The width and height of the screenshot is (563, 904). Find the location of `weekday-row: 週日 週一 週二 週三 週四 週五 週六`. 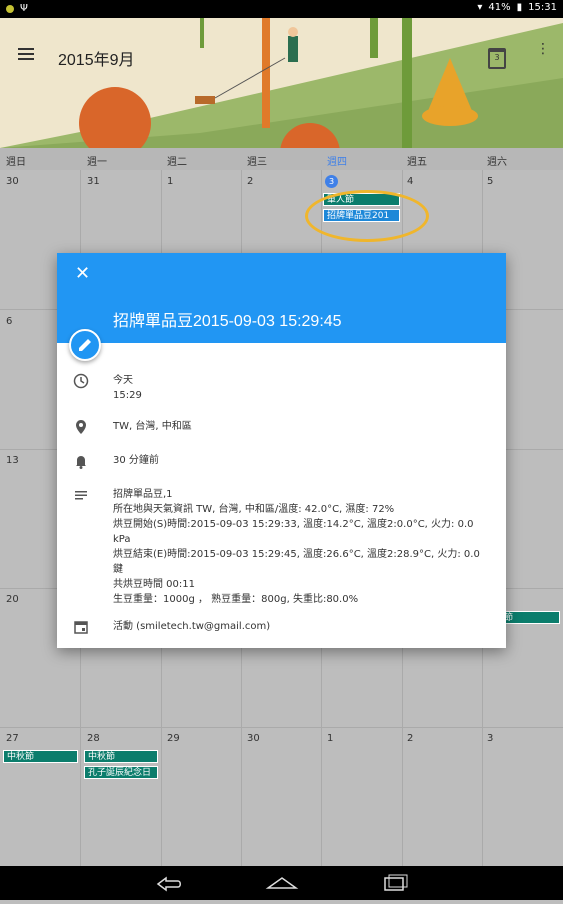

weekday-row: 週日 週一 週二 週三 週四 週五 週六 is located at coordinates (281, 159).